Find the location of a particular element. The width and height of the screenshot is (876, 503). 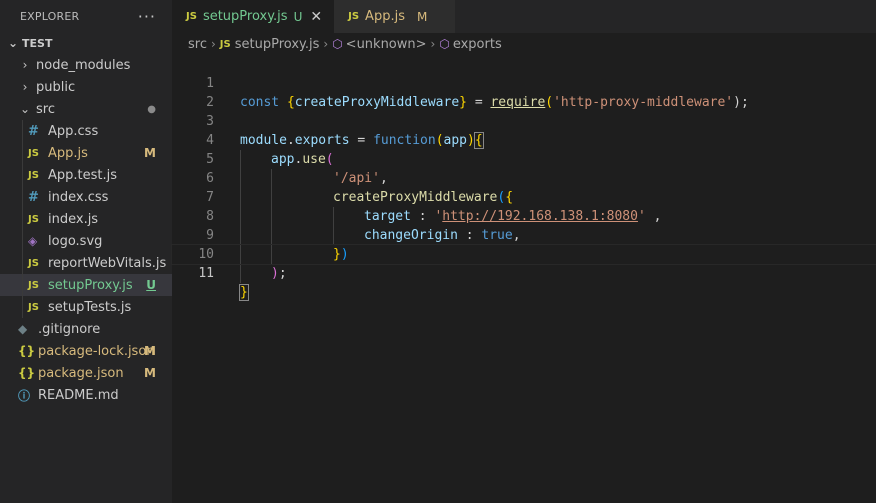

breadcrumb-symbol-exports: exports is located at coordinates (477, 44).